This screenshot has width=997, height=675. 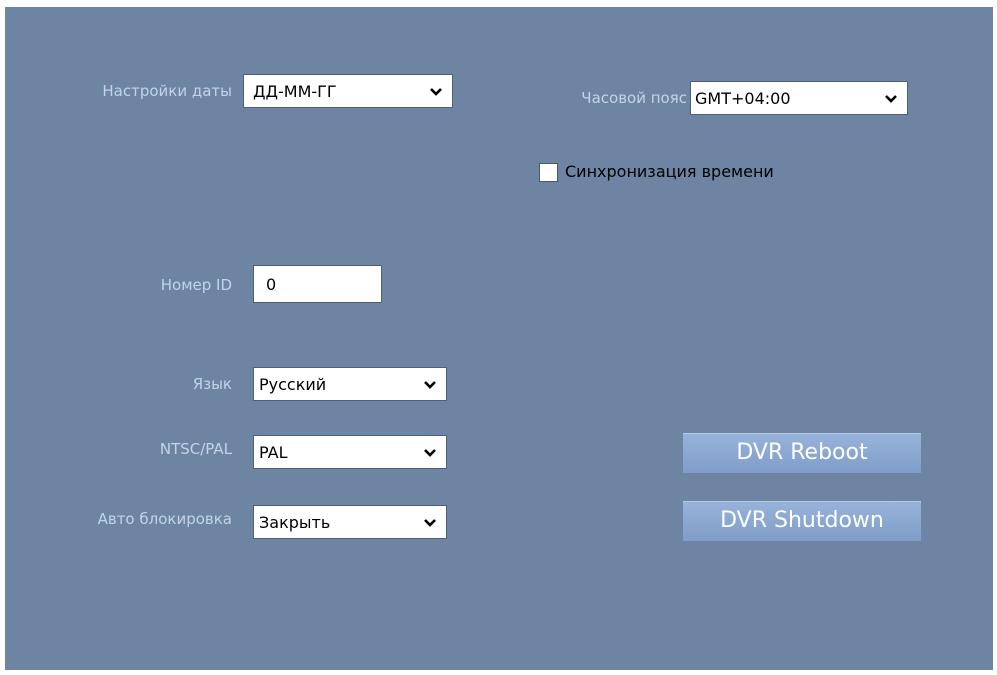 I want to click on timezone-label: Часовой пояс, so click(x=634, y=98).